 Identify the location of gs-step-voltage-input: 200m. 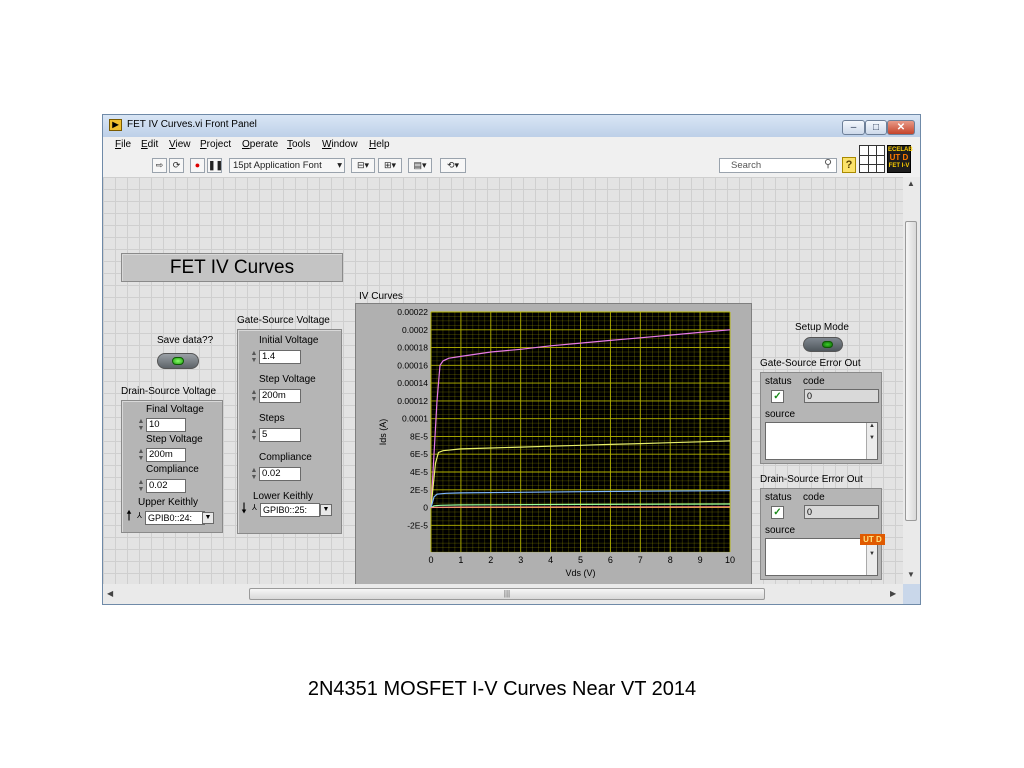
(280, 396).